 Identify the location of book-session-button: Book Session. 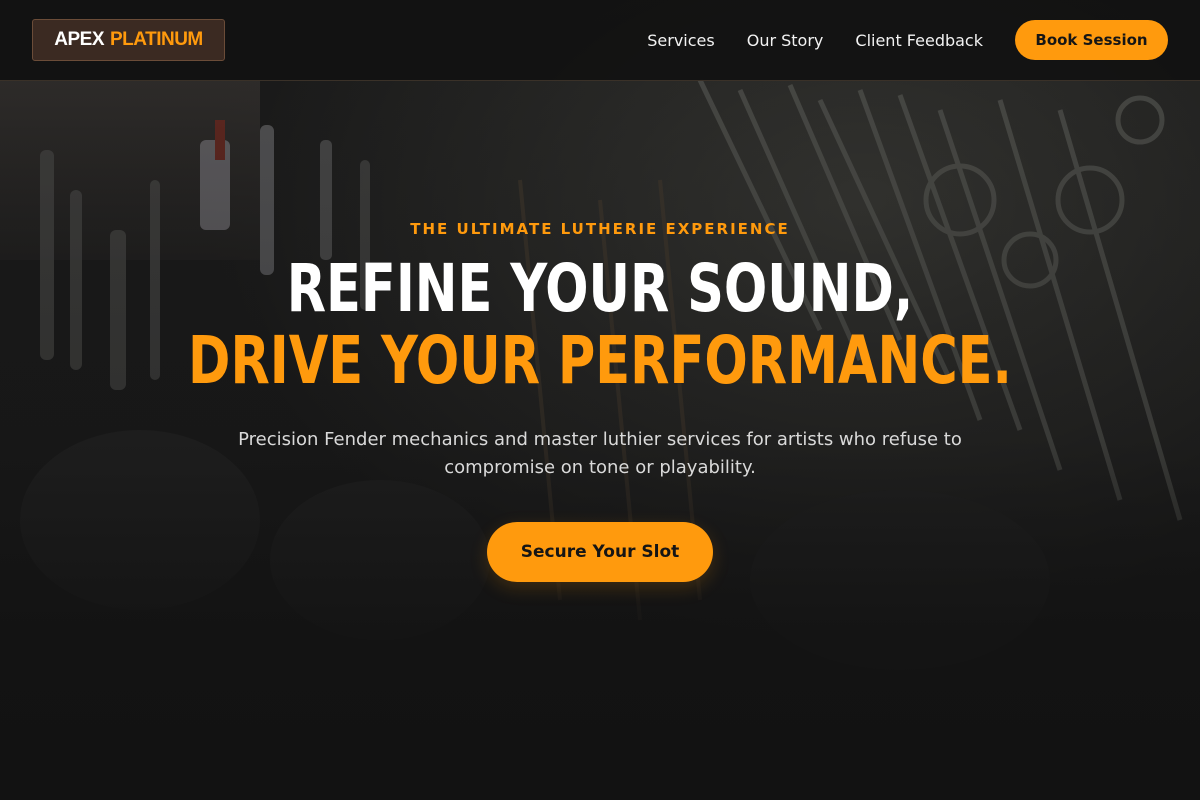
(1091, 40).